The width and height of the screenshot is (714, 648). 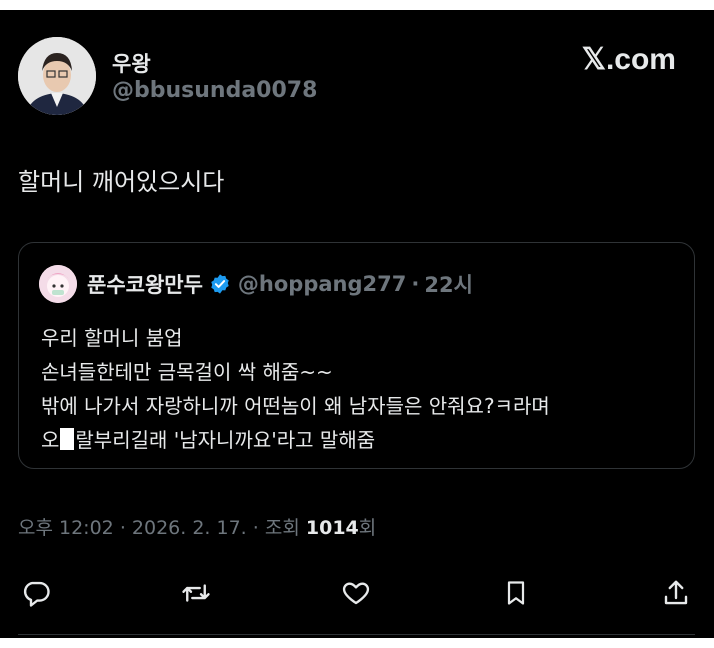 What do you see at coordinates (57, 76) in the screenshot?
I see `author-avatar` at bounding box center [57, 76].